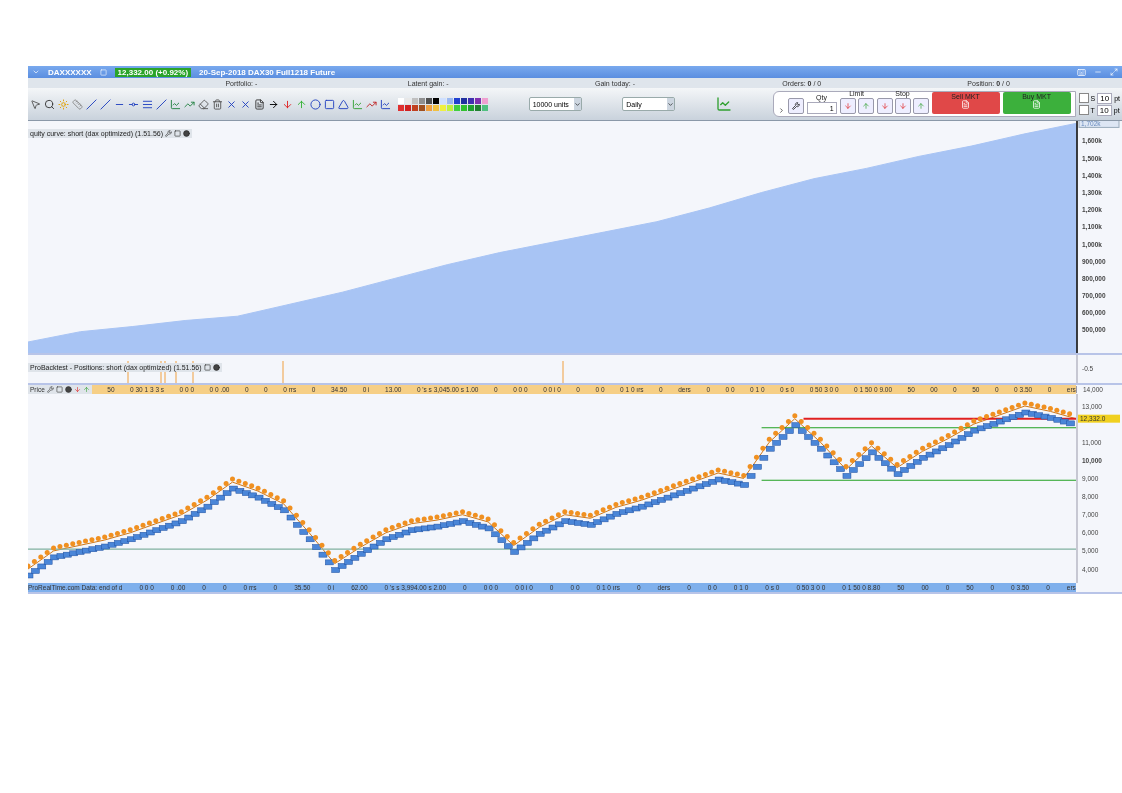 Image resolution: width=1122 pixels, height=793 pixels. What do you see at coordinates (1114, 72) in the screenshot?
I see `restore-icon` at bounding box center [1114, 72].